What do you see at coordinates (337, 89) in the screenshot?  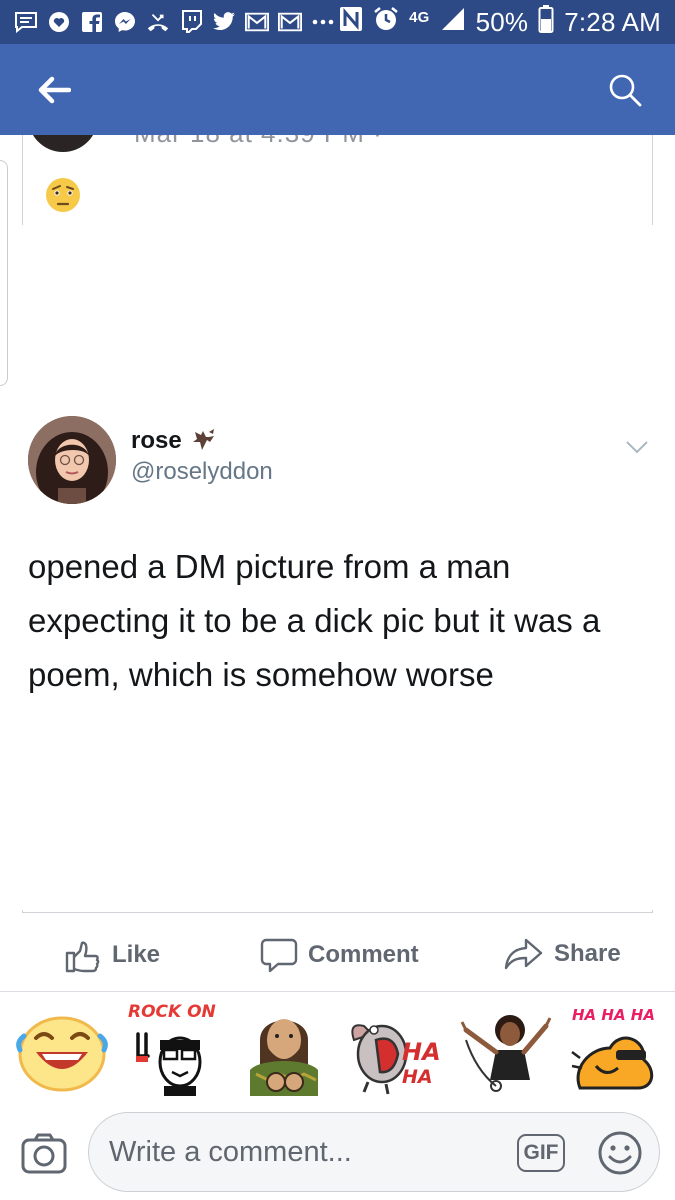 I see `app-bar` at bounding box center [337, 89].